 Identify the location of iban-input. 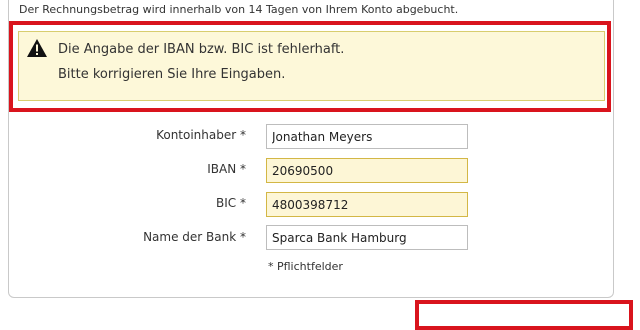
(367, 170).